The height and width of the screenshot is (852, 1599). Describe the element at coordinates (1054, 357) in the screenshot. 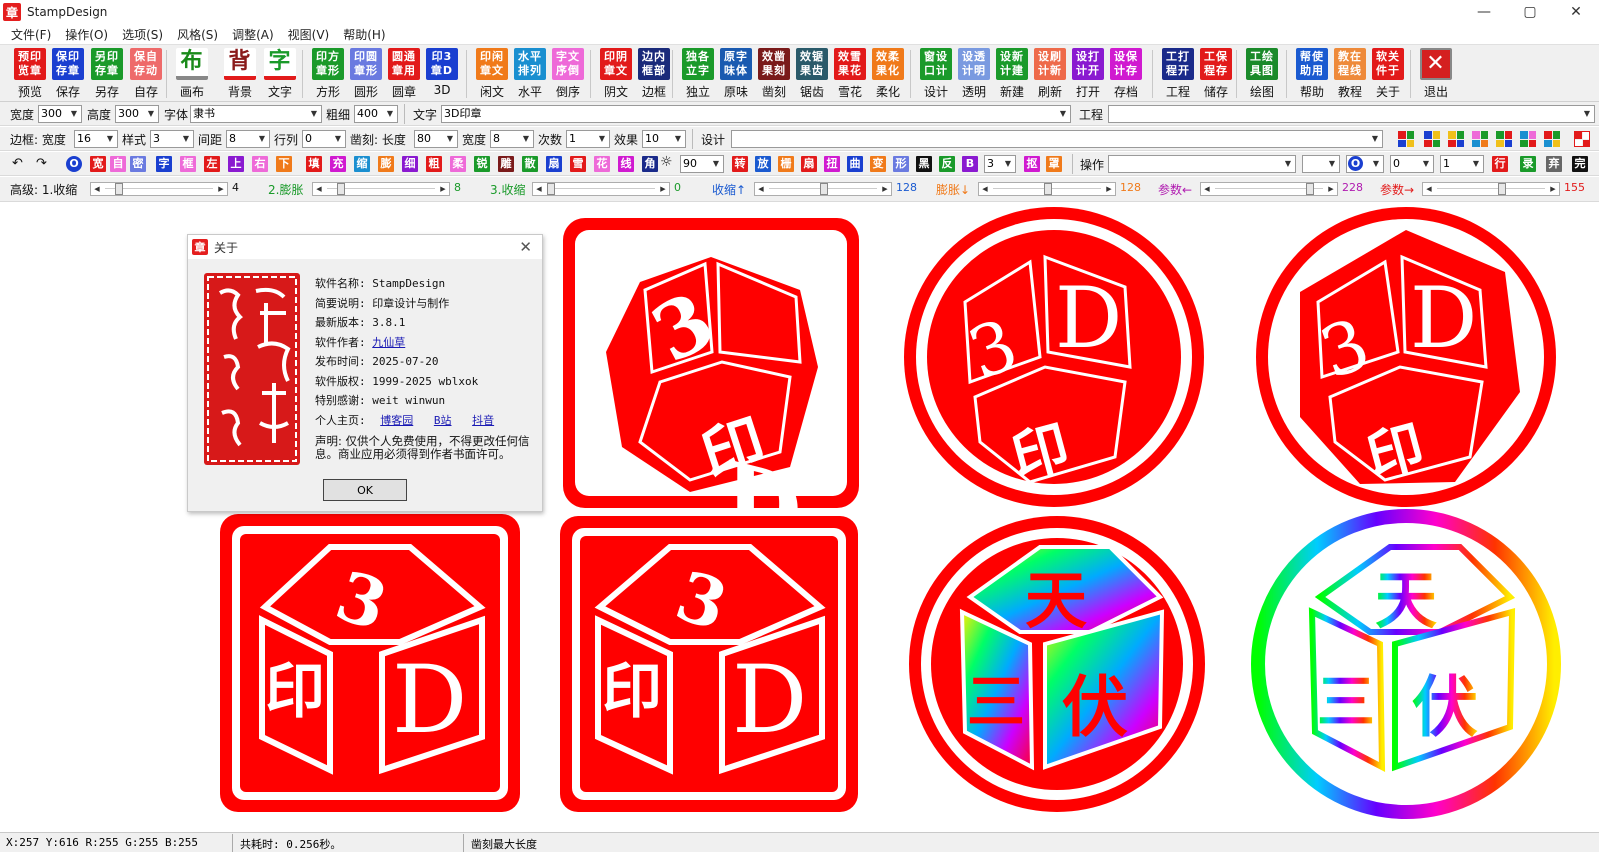

I see `stamp-circle-3d-b: 3 D 印` at that location.